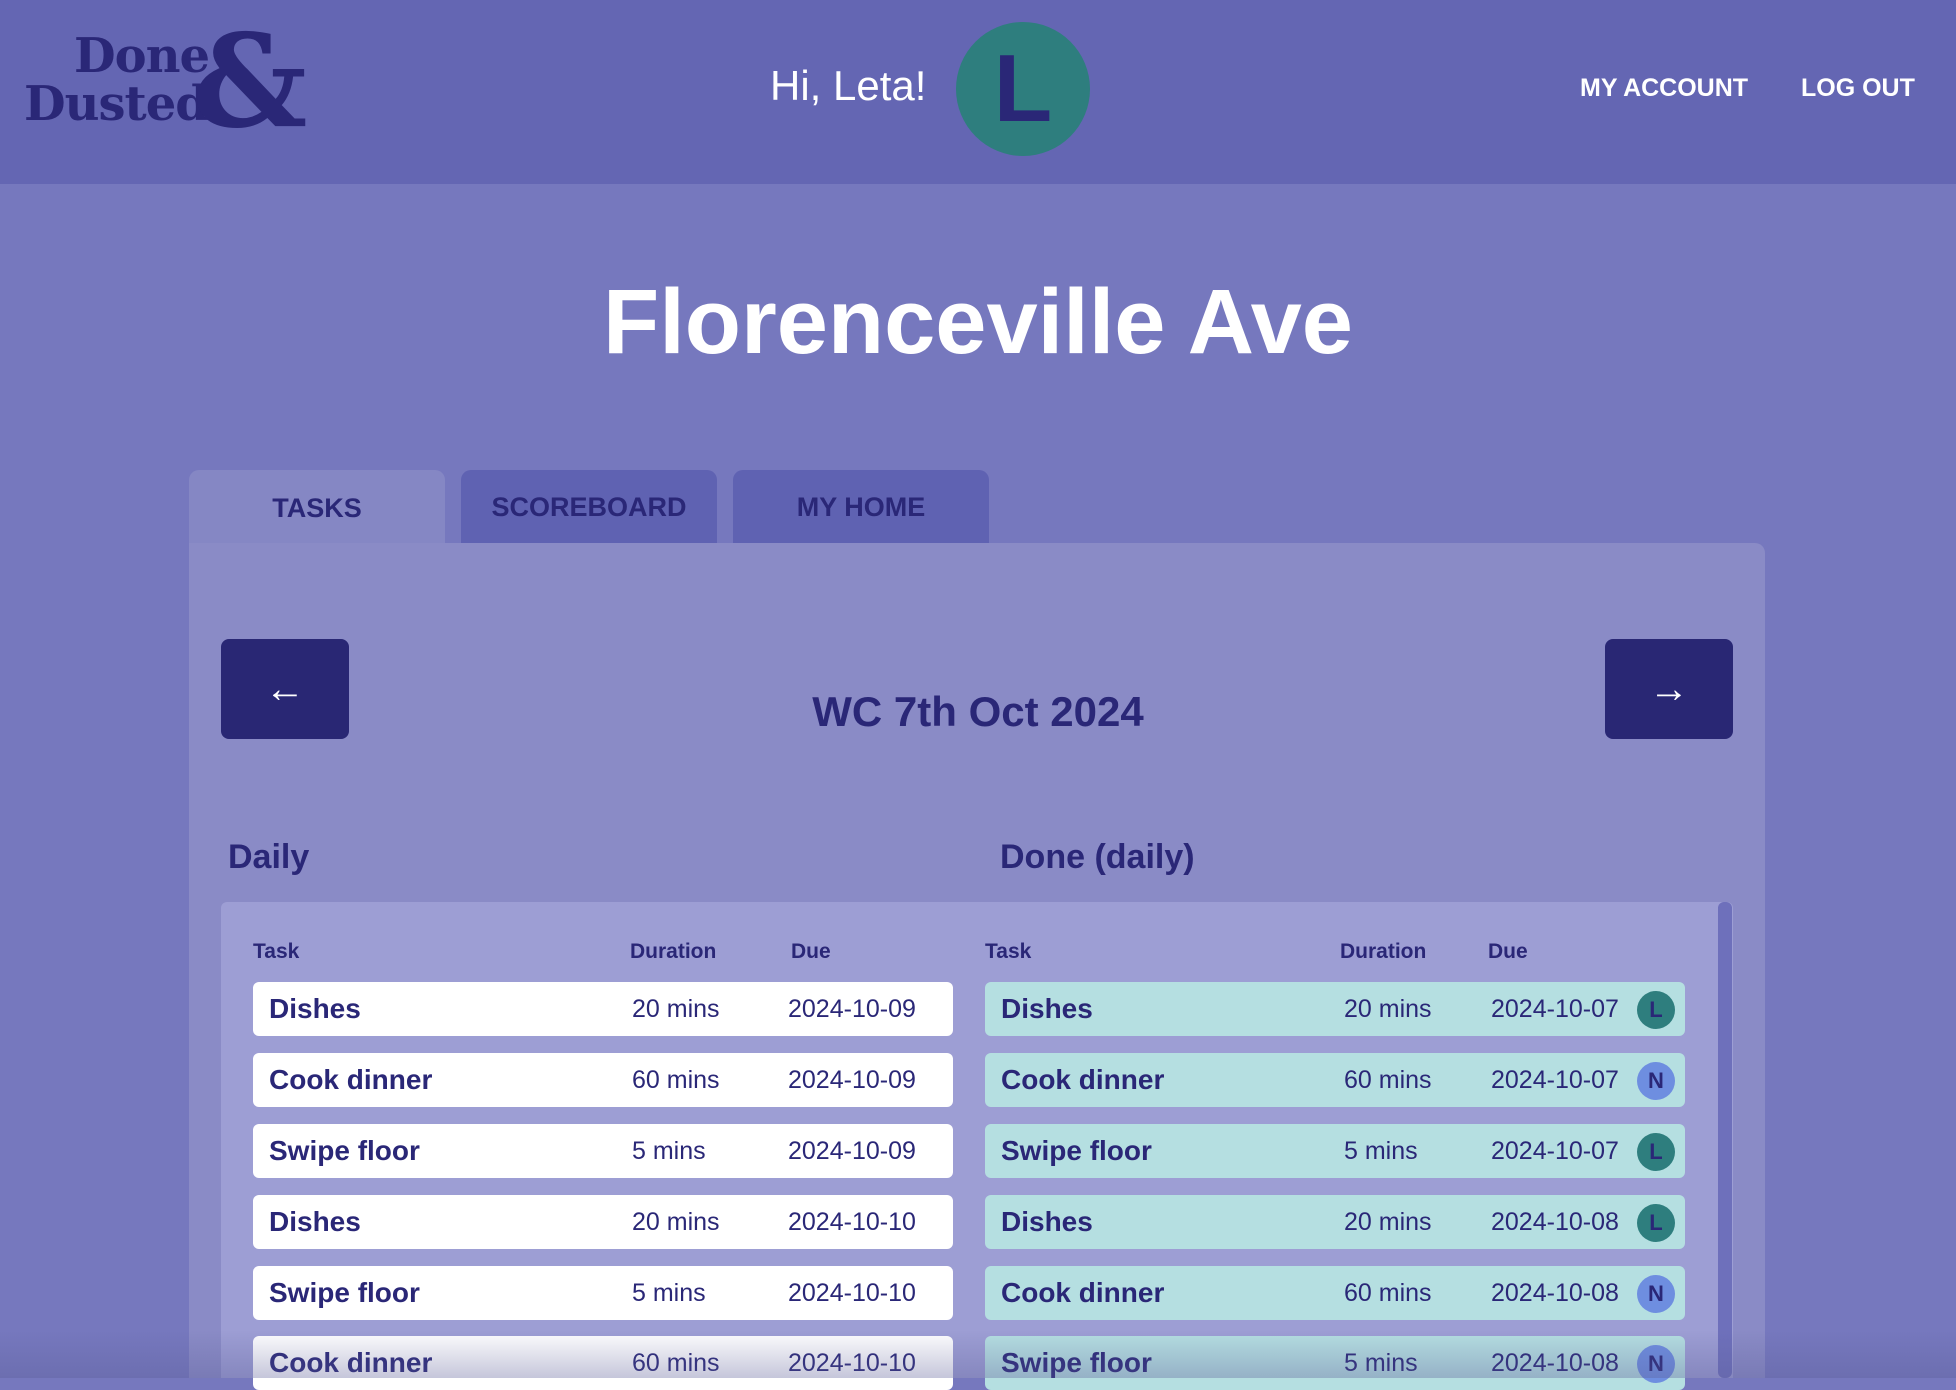  Describe the element at coordinates (603, 1009) in the screenshot. I see `task-row: Dishes 20 mins 2024-10-09` at that location.